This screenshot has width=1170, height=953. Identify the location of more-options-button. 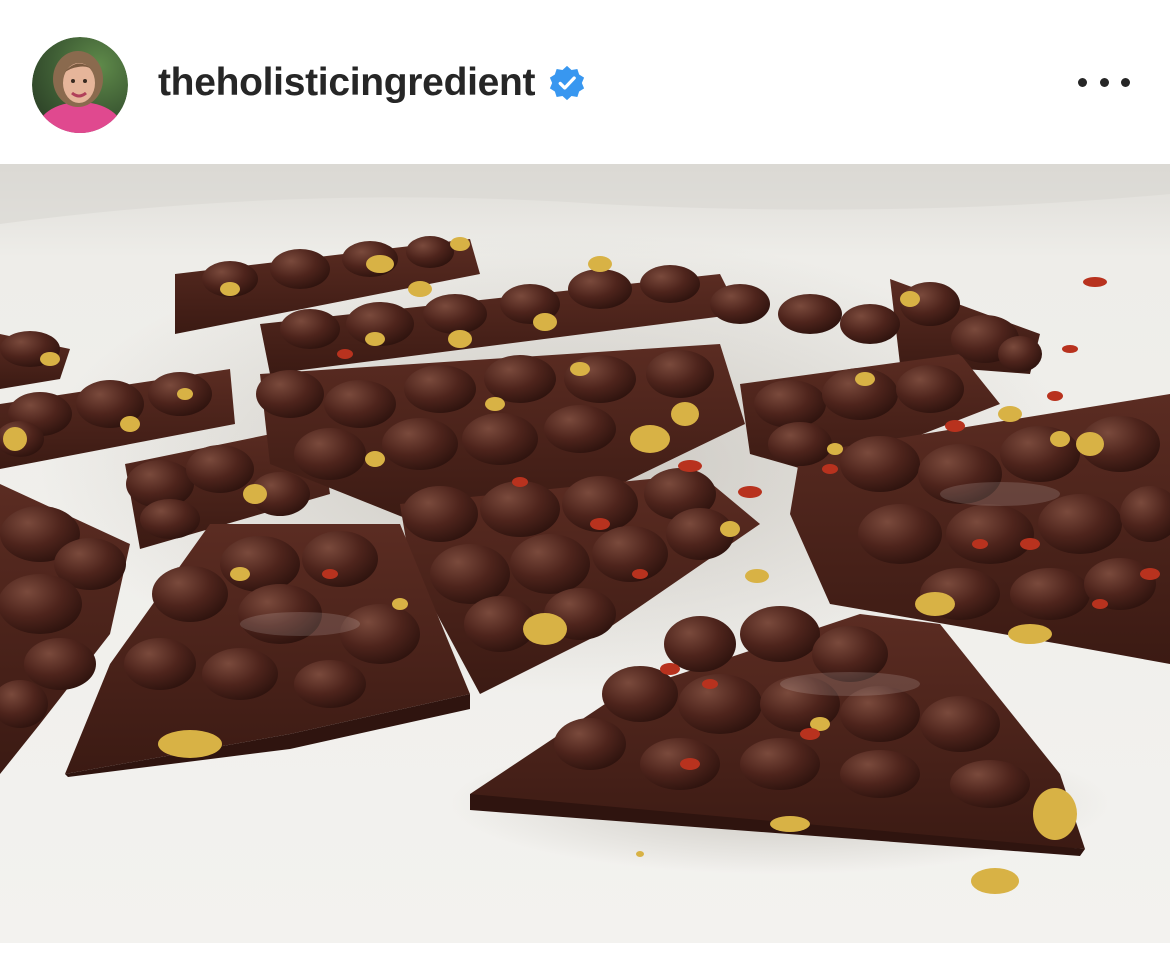
(1104, 82).